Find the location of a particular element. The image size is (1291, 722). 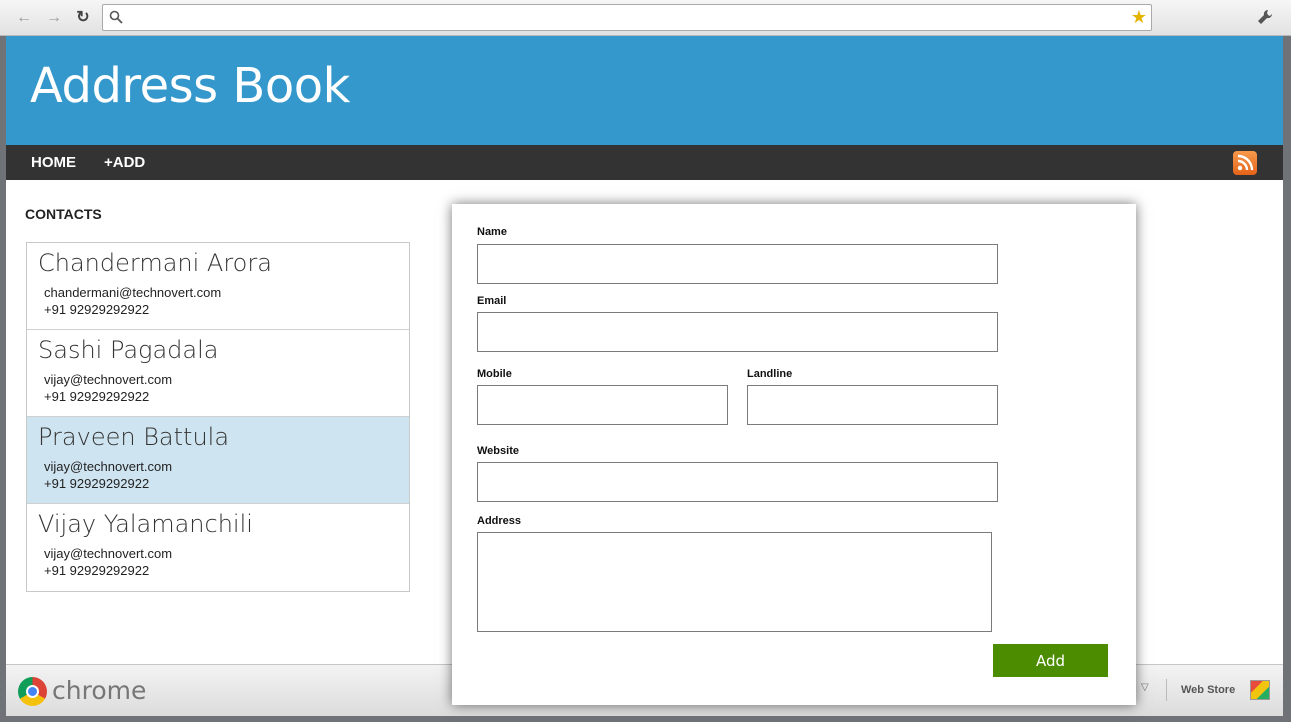

address-bar: ★ is located at coordinates (627, 17).